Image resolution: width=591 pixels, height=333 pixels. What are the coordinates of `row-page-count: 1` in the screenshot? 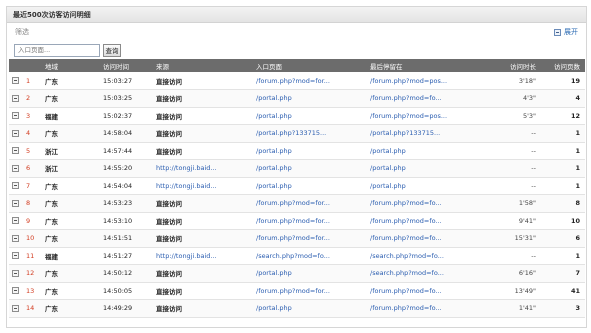 It's located at (577, 150).